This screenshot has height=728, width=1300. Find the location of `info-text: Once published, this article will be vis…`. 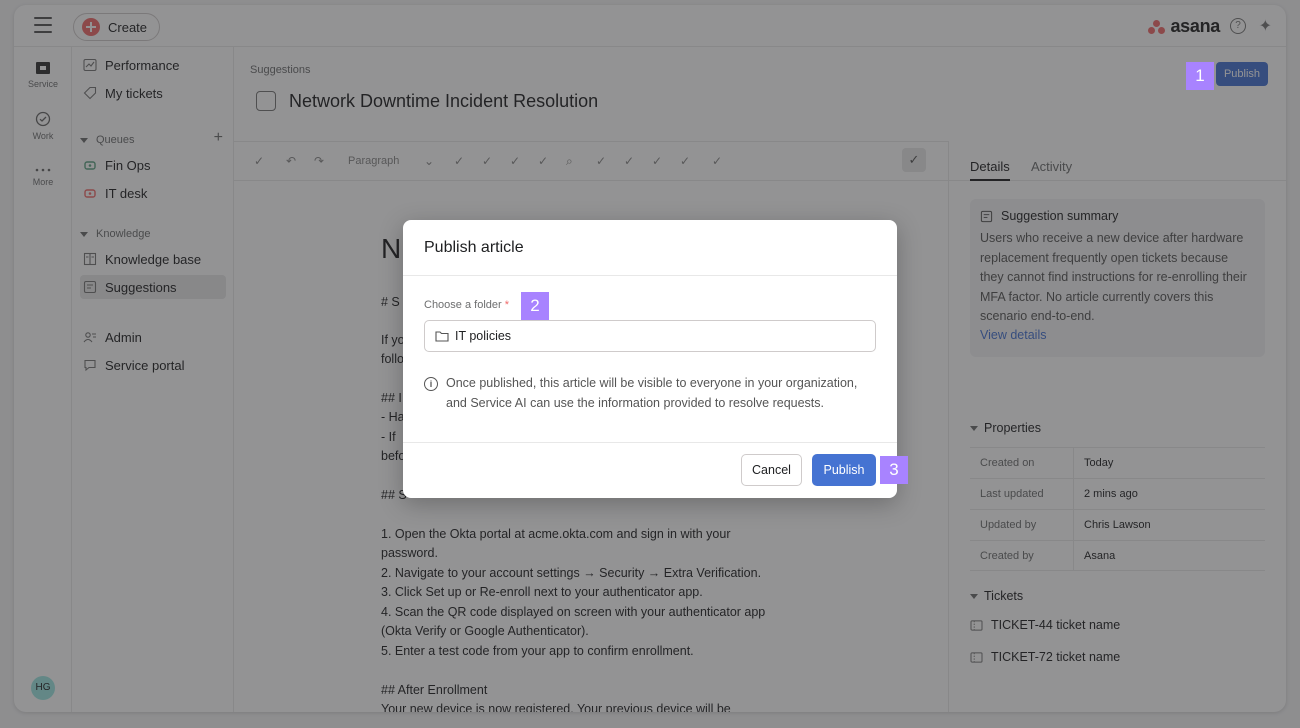

info-text: Once published, this article will be vis… is located at coordinates (652, 393).